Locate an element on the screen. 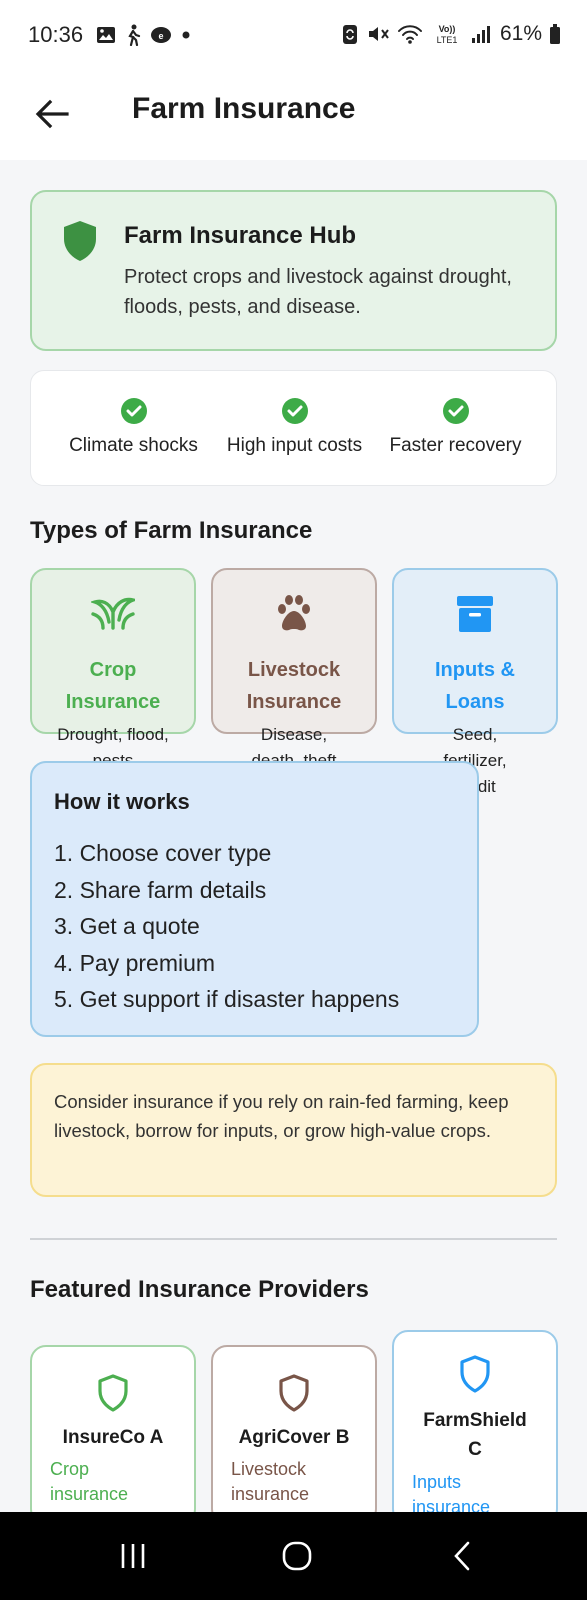  battery-icon is located at coordinates (555, 34).